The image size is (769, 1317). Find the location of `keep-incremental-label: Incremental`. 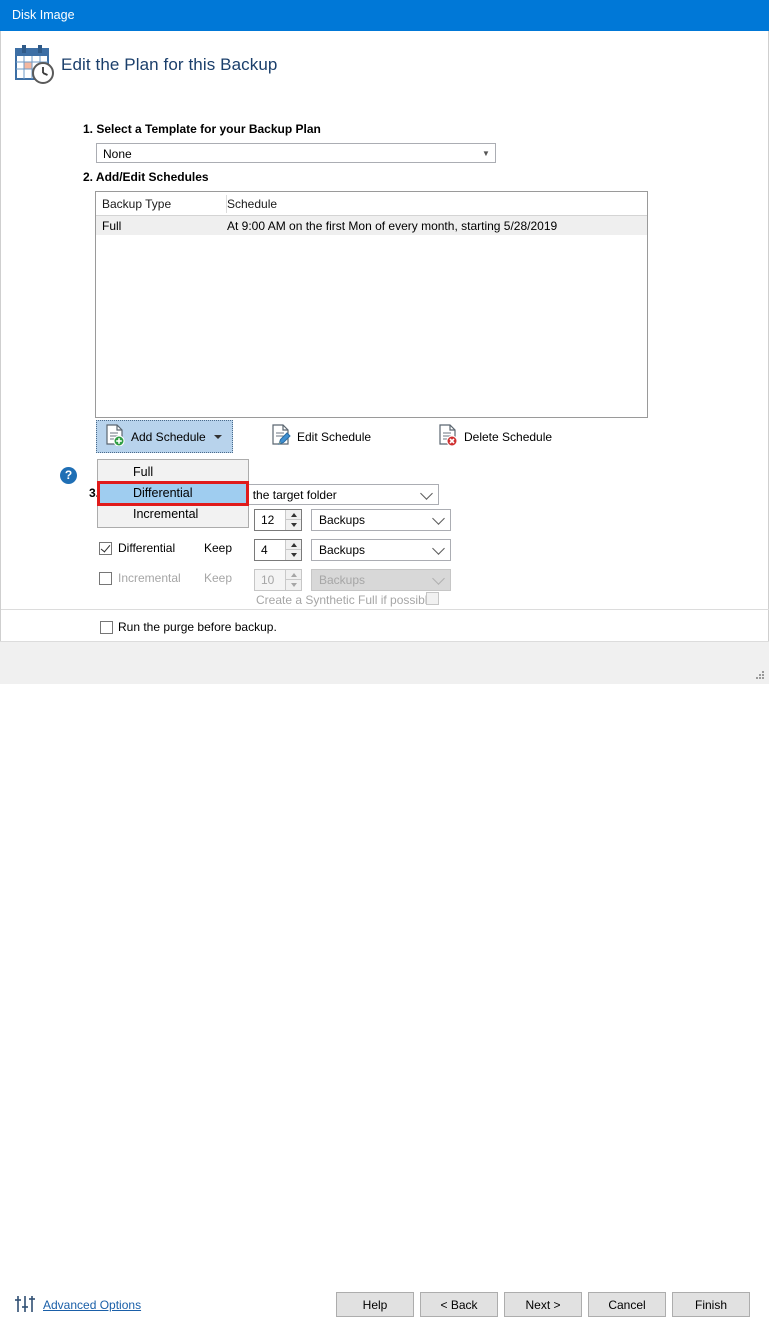

keep-incremental-label: Incremental is located at coordinates (149, 578).